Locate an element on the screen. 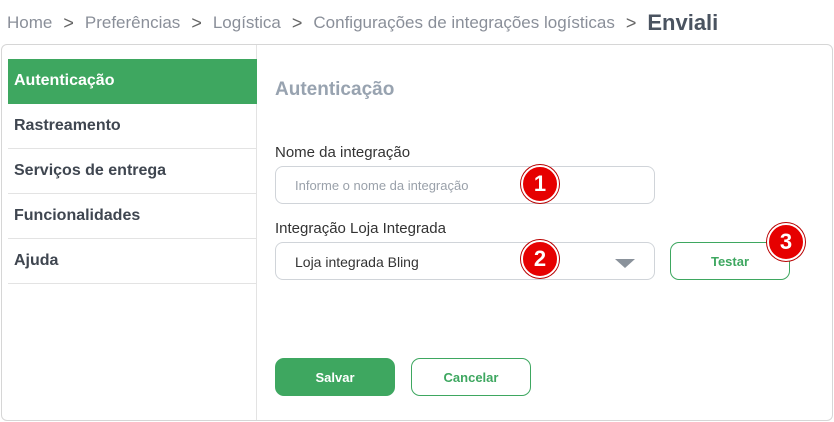  save-button: Salvar is located at coordinates (335, 377).